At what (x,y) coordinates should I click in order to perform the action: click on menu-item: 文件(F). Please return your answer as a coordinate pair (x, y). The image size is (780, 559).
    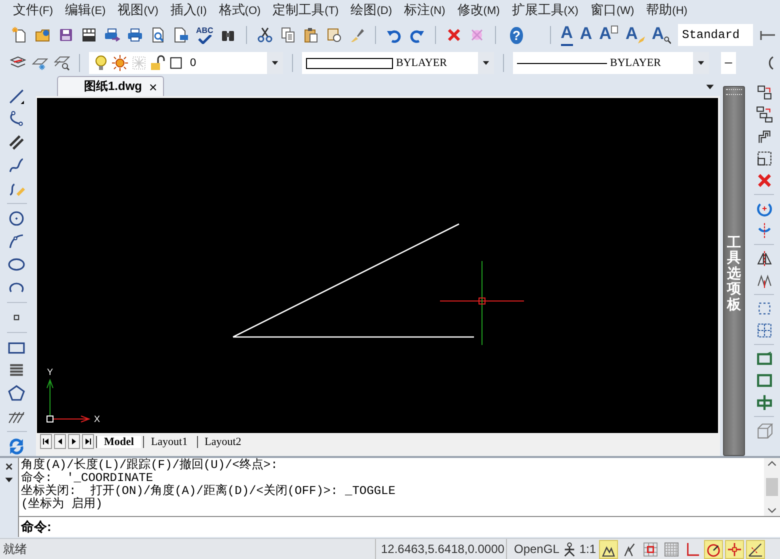
    Looking at the image, I should click on (33, 10).